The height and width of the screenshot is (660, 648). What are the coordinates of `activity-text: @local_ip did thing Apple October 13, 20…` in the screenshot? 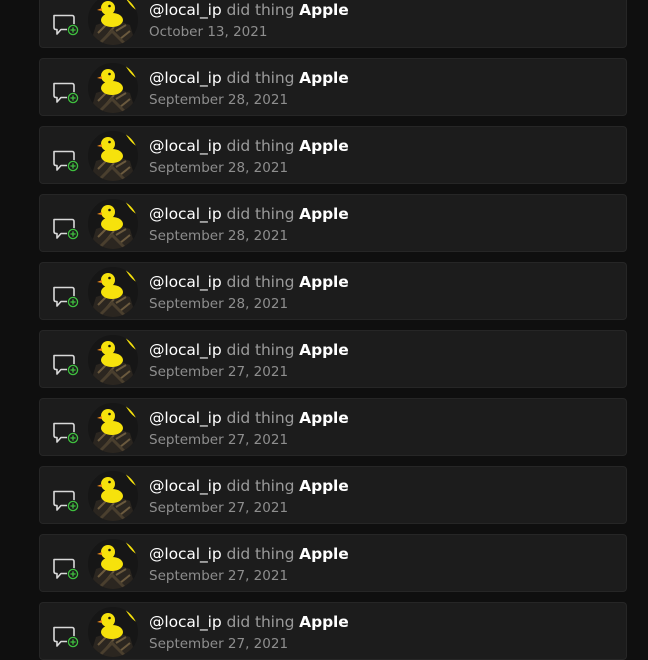 It's located at (249, 20).